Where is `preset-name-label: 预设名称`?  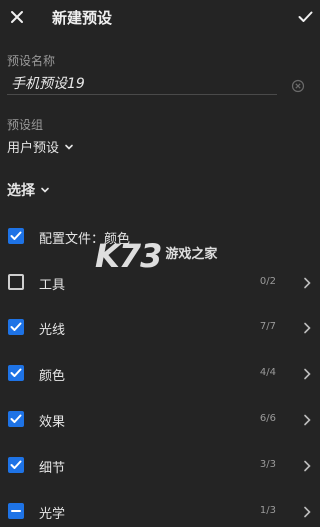 preset-name-label: 预设名称 is located at coordinates (31, 61).